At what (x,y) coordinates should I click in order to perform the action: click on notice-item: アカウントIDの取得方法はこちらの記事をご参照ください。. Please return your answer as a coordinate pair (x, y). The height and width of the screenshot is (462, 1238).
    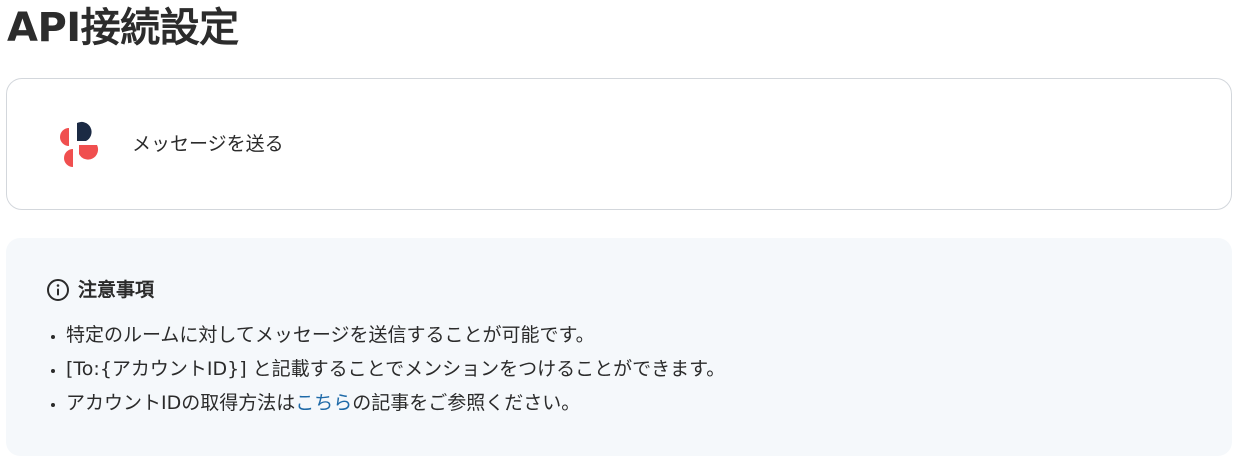
    Looking at the image, I should click on (395, 403).